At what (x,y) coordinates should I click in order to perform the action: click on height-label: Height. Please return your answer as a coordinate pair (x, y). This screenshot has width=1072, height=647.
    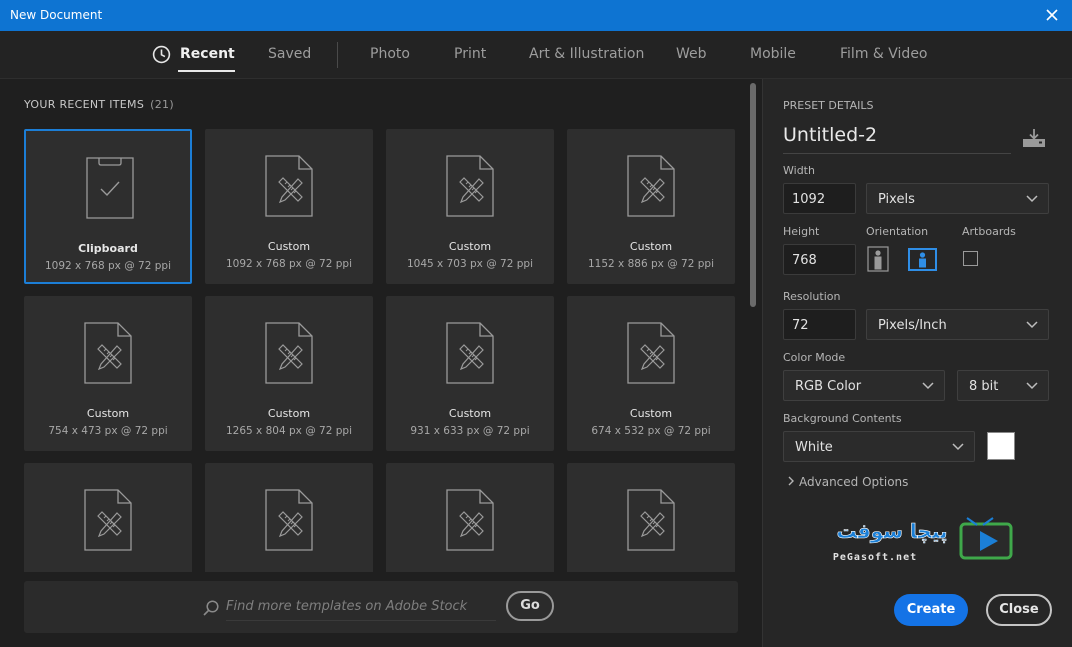
    Looking at the image, I should click on (801, 231).